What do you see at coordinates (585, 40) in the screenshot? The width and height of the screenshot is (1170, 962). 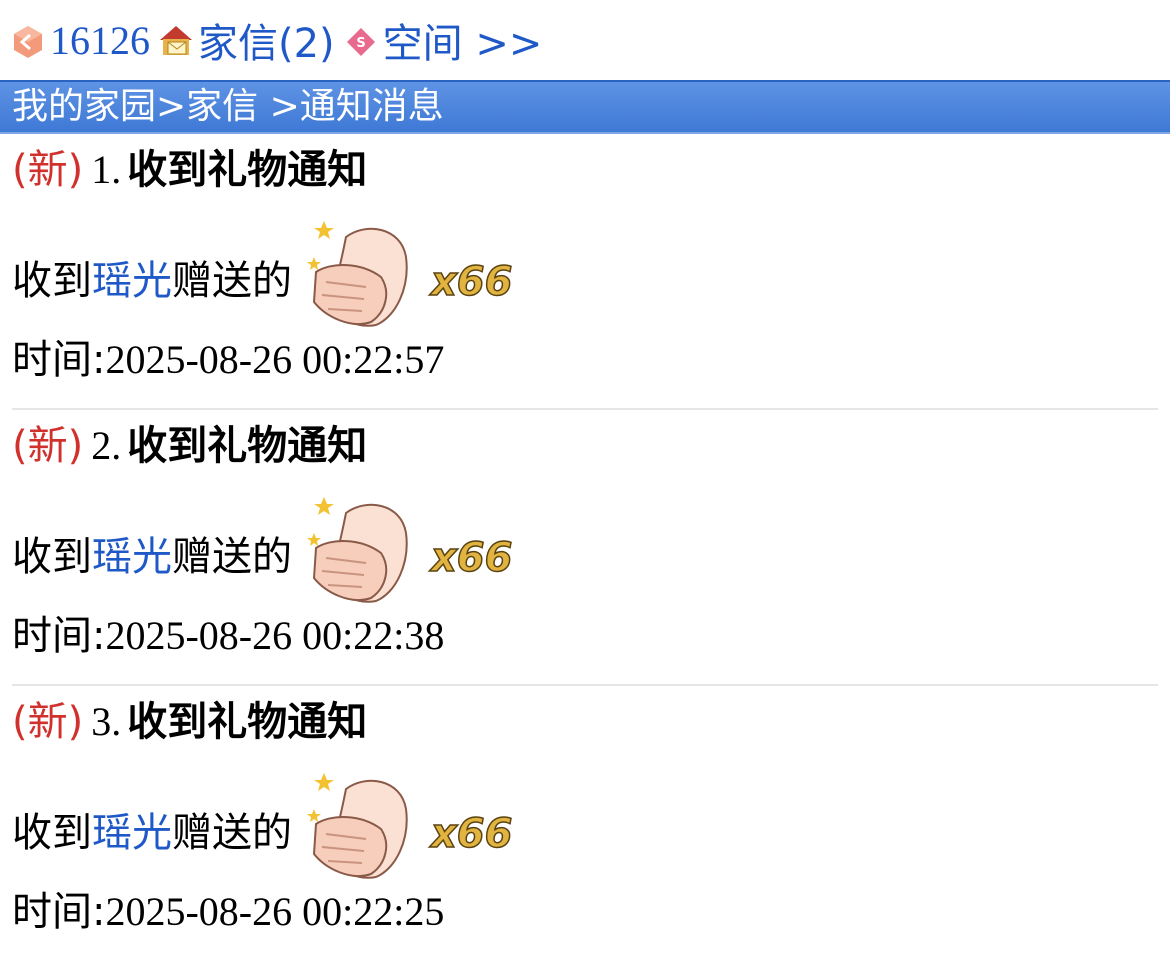 I see `top-nav: 16126 家信(2) S 空间 >>` at bounding box center [585, 40].